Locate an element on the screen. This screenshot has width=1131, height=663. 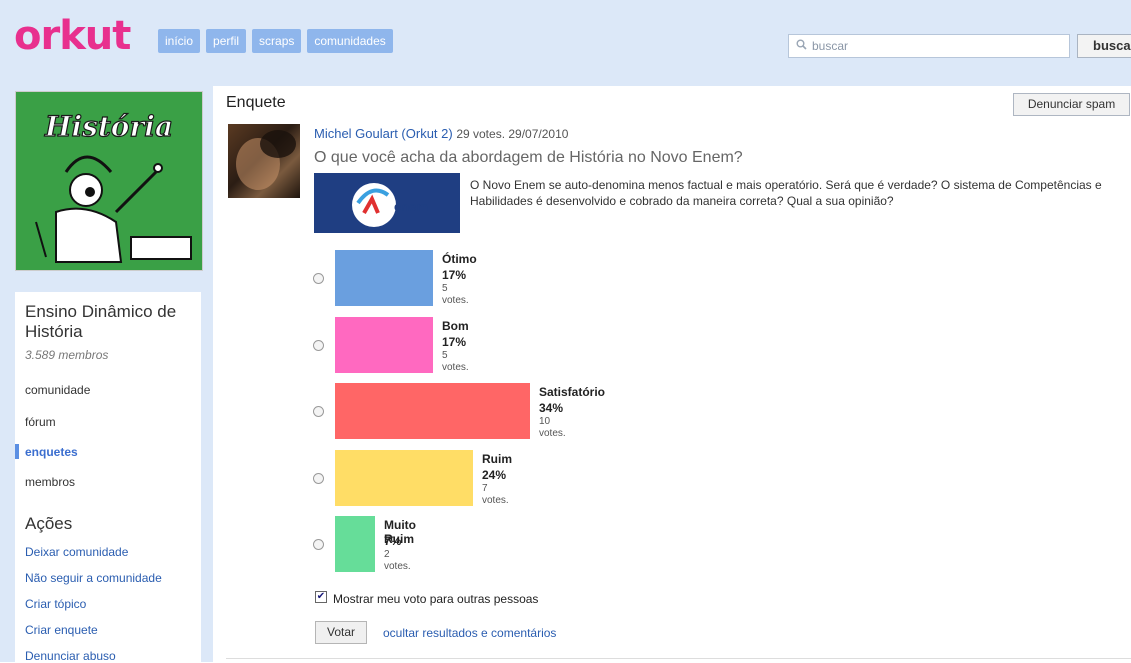
menu-membros: membros is located at coordinates (50, 482).